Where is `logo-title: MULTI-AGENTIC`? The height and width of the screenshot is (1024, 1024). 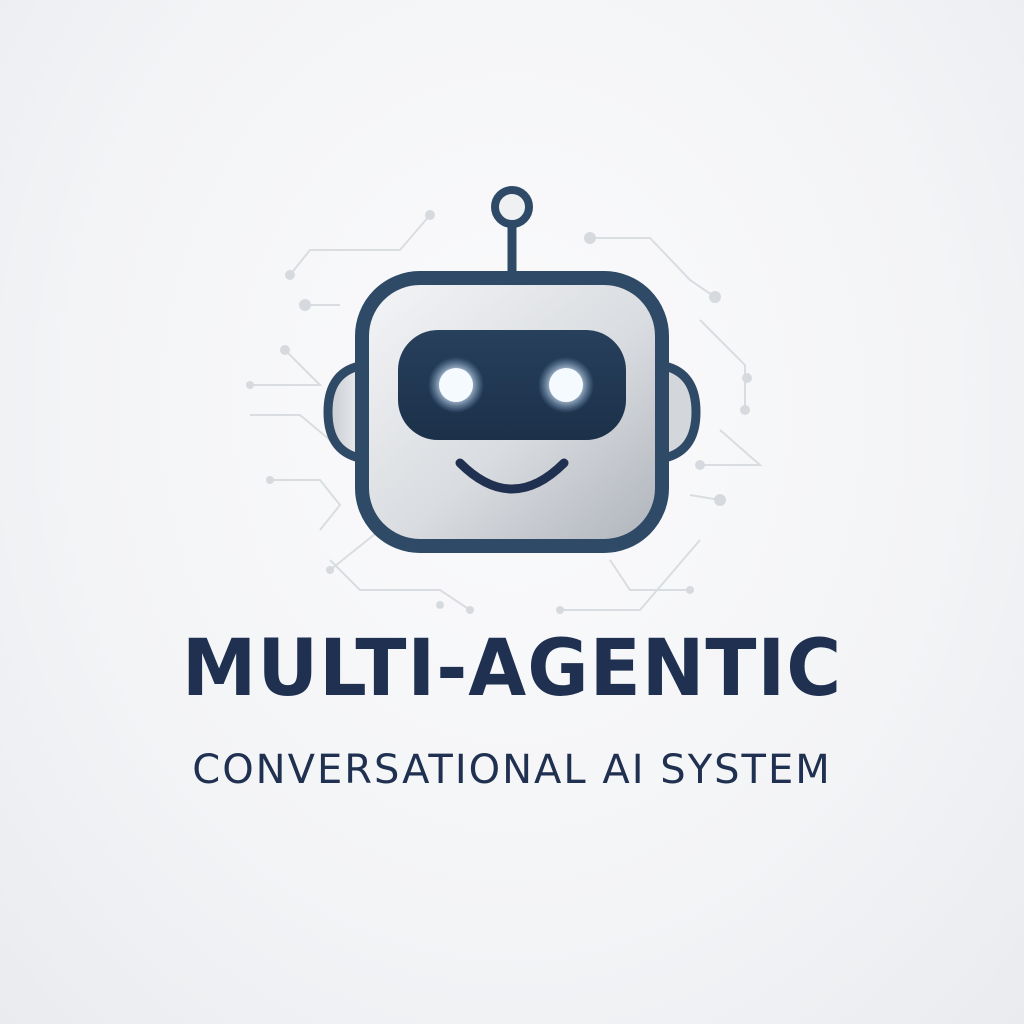 logo-title: MULTI-AGENTIC is located at coordinates (512, 669).